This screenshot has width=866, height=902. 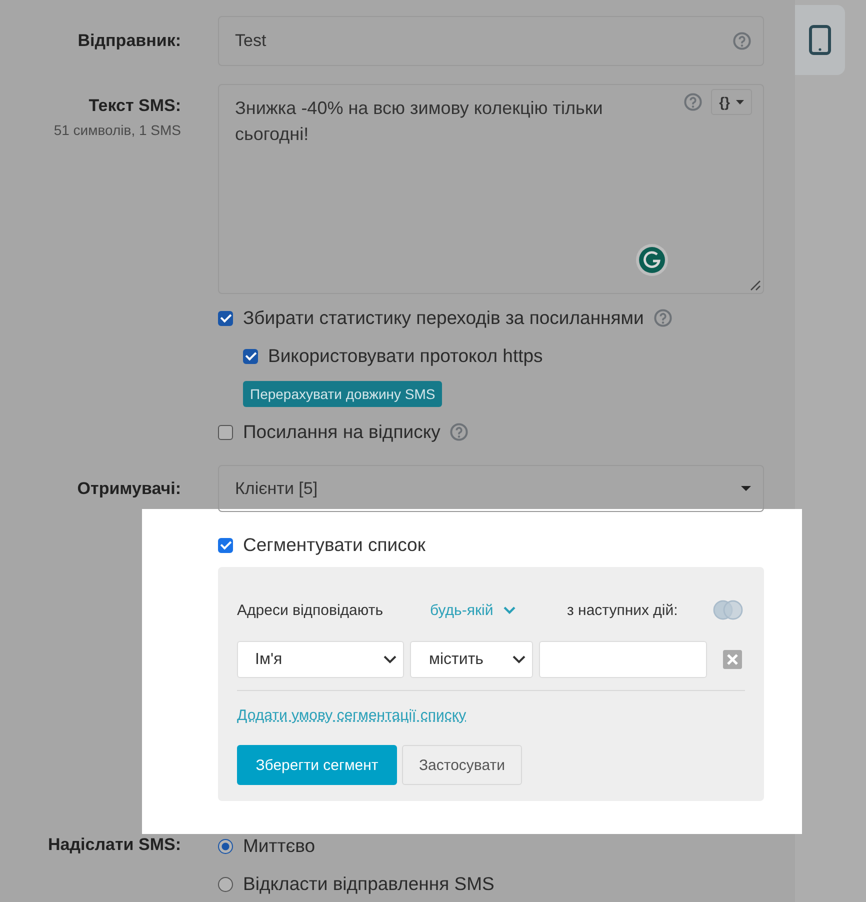 What do you see at coordinates (623, 659) in the screenshot?
I see `condition-value-input` at bounding box center [623, 659].